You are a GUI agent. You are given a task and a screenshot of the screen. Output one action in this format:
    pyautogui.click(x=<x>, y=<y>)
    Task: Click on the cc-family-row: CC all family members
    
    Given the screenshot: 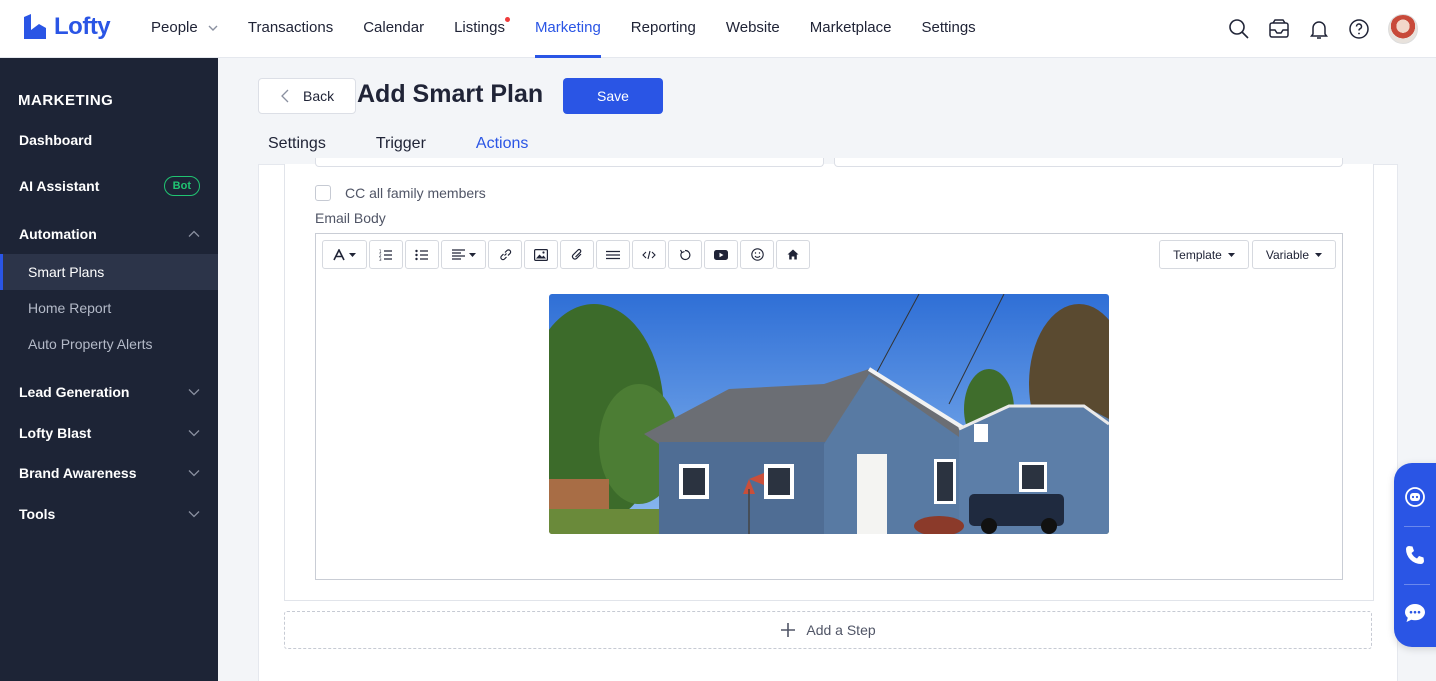 What is the action you would take?
    pyautogui.click(x=400, y=193)
    